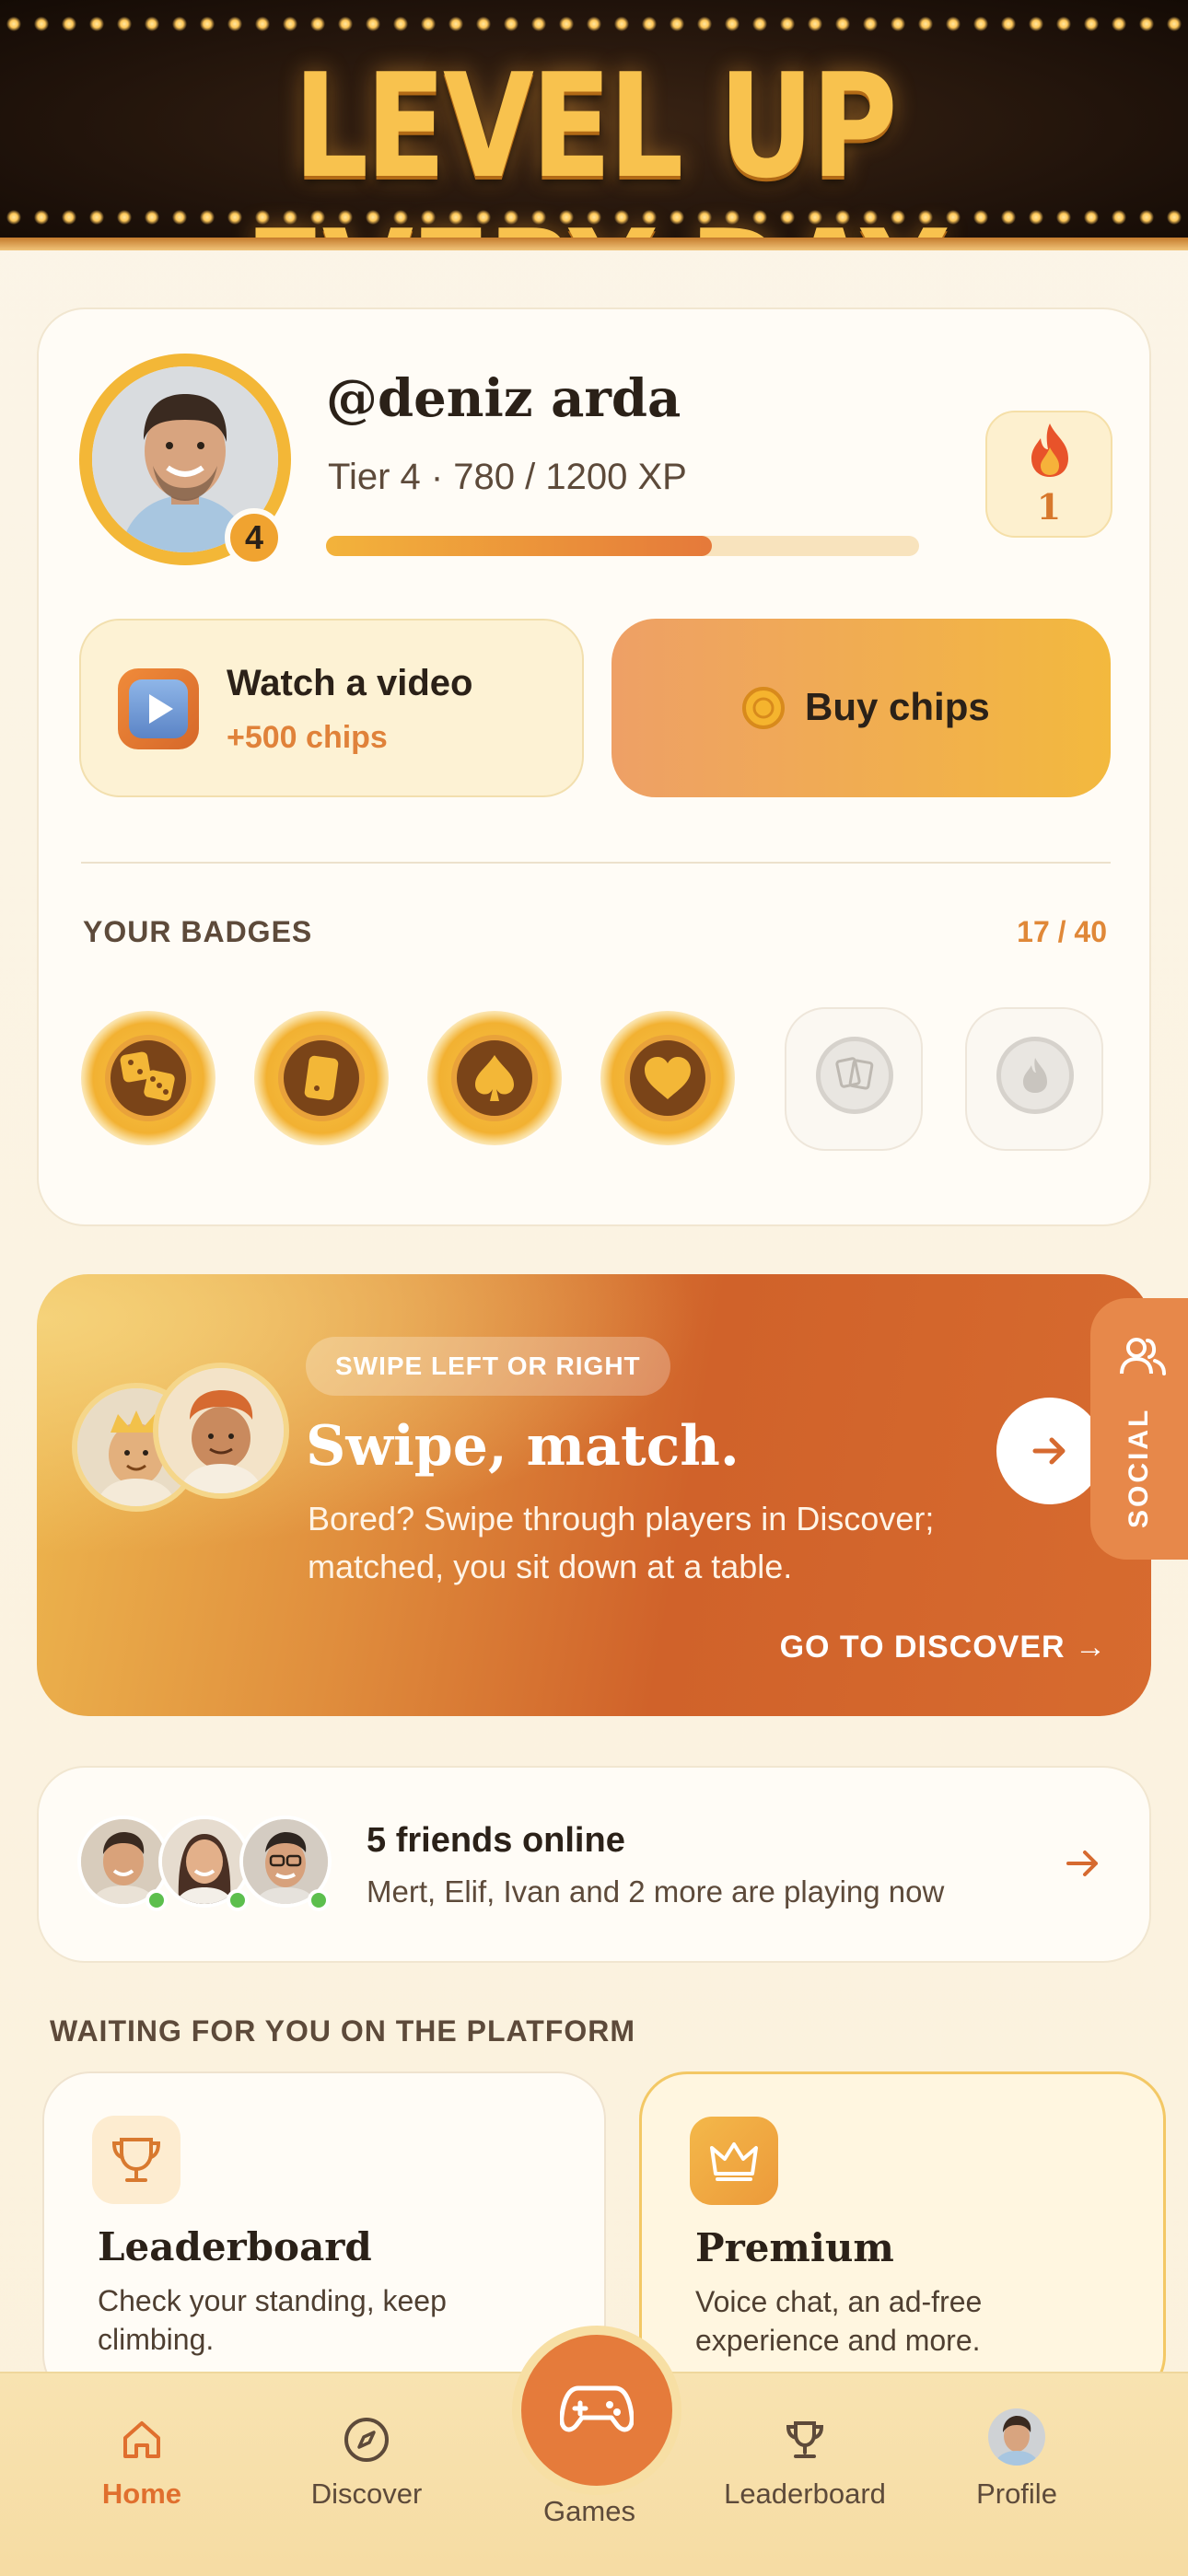 This screenshot has width=1188, height=2576. What do you see at coordinates (594, 217) in the screenshot?
I see `marquee-lights-bottom` at bounding box center [594, 217].